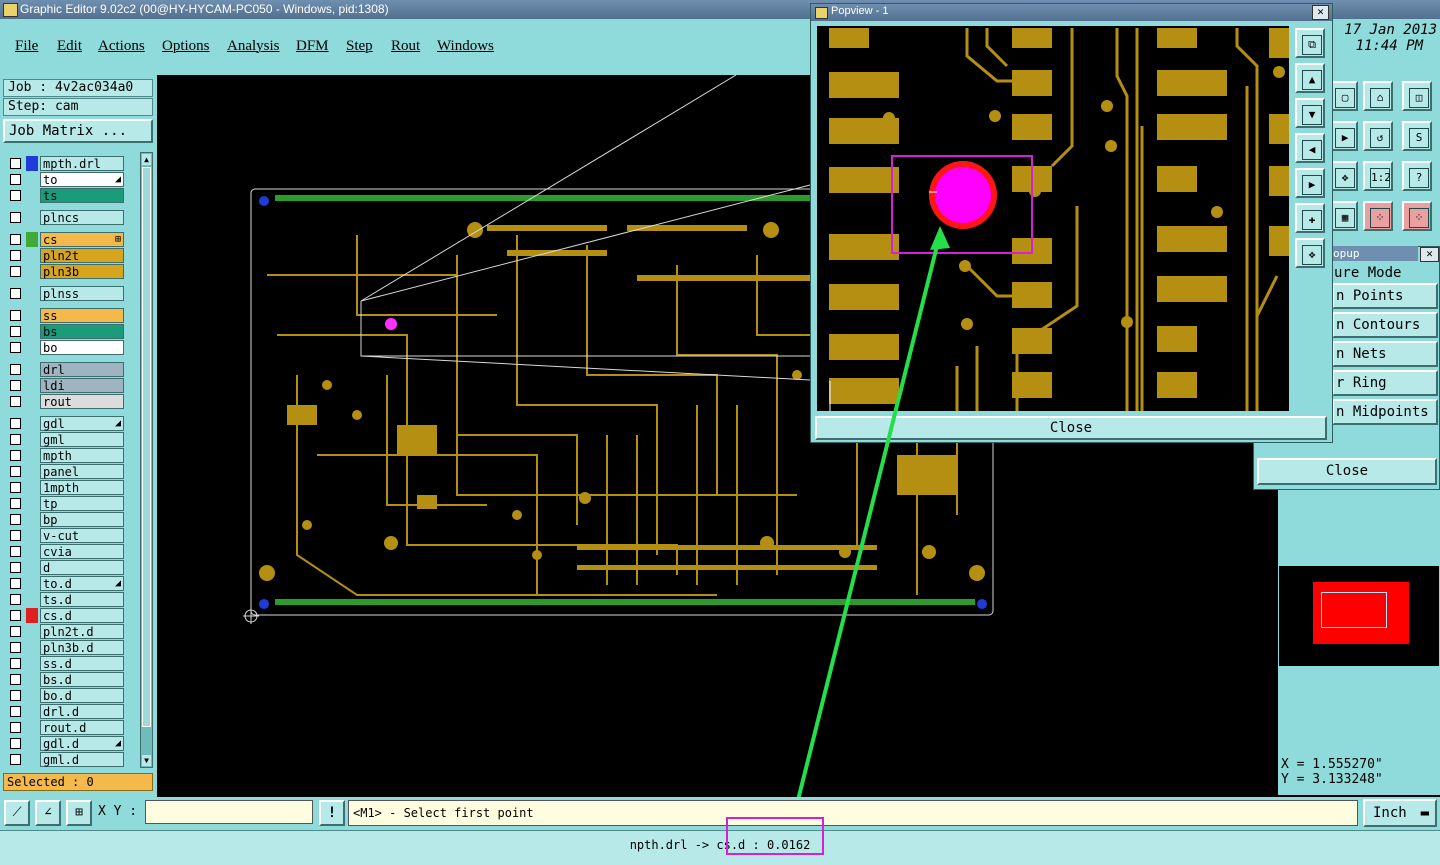 Image resolution: width=1440 pixels, height=865 pixels. Describe the element at coordinates (229, 812) in the screenshot. I see `xy-input` at that location.